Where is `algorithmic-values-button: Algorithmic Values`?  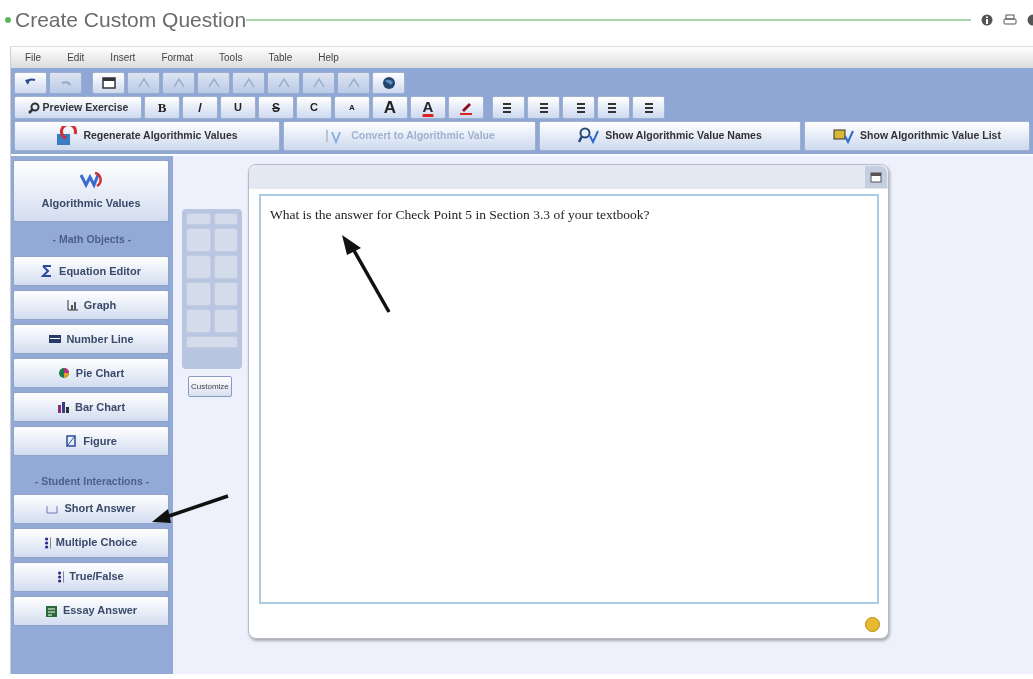 algorithmic-values-button: Algorithmic Values is located at coordinates (91, 191).